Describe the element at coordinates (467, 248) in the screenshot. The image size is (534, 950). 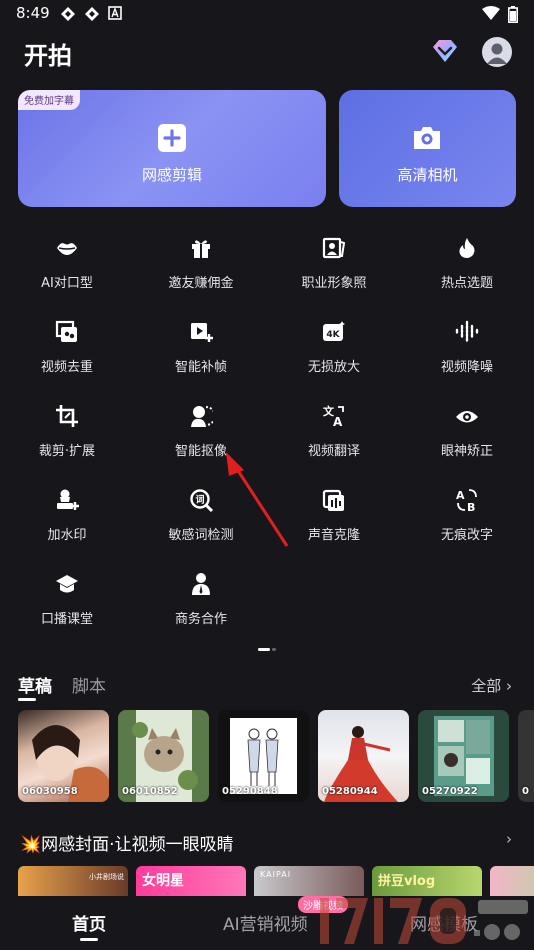
I see `flame-icon` at that location.